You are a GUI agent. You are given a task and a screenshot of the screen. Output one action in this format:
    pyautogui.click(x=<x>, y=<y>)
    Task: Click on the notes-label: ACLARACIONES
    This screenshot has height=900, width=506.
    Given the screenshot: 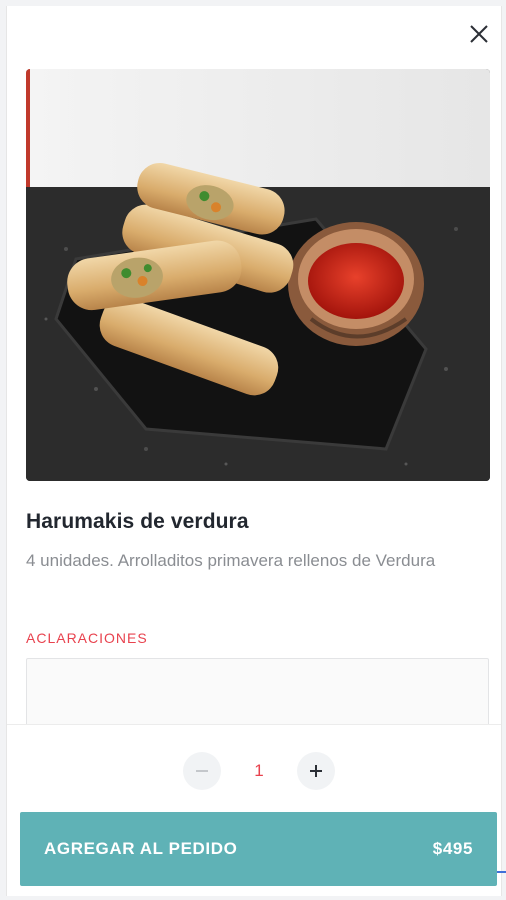 What is the action you would take?
    pyautogui.click(x=87, y=638)
    